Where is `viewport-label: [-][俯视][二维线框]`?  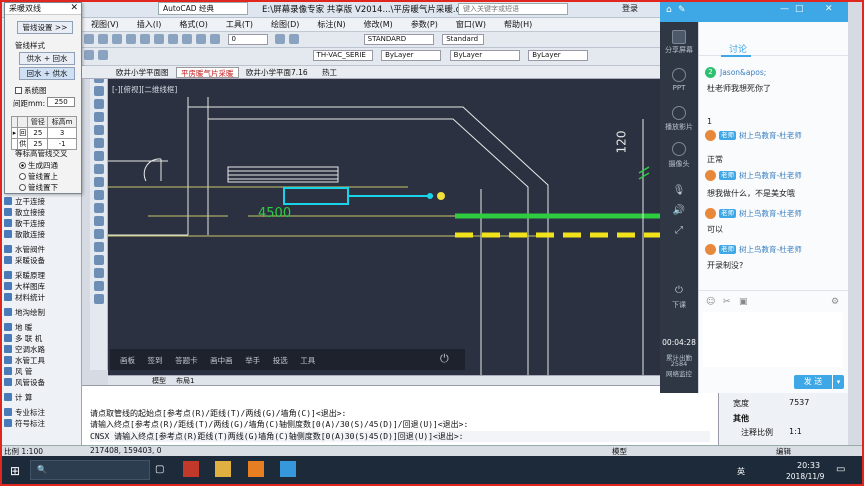 viewport-label: [-][俯视][二维线框] is located at coordinates (144, 89).